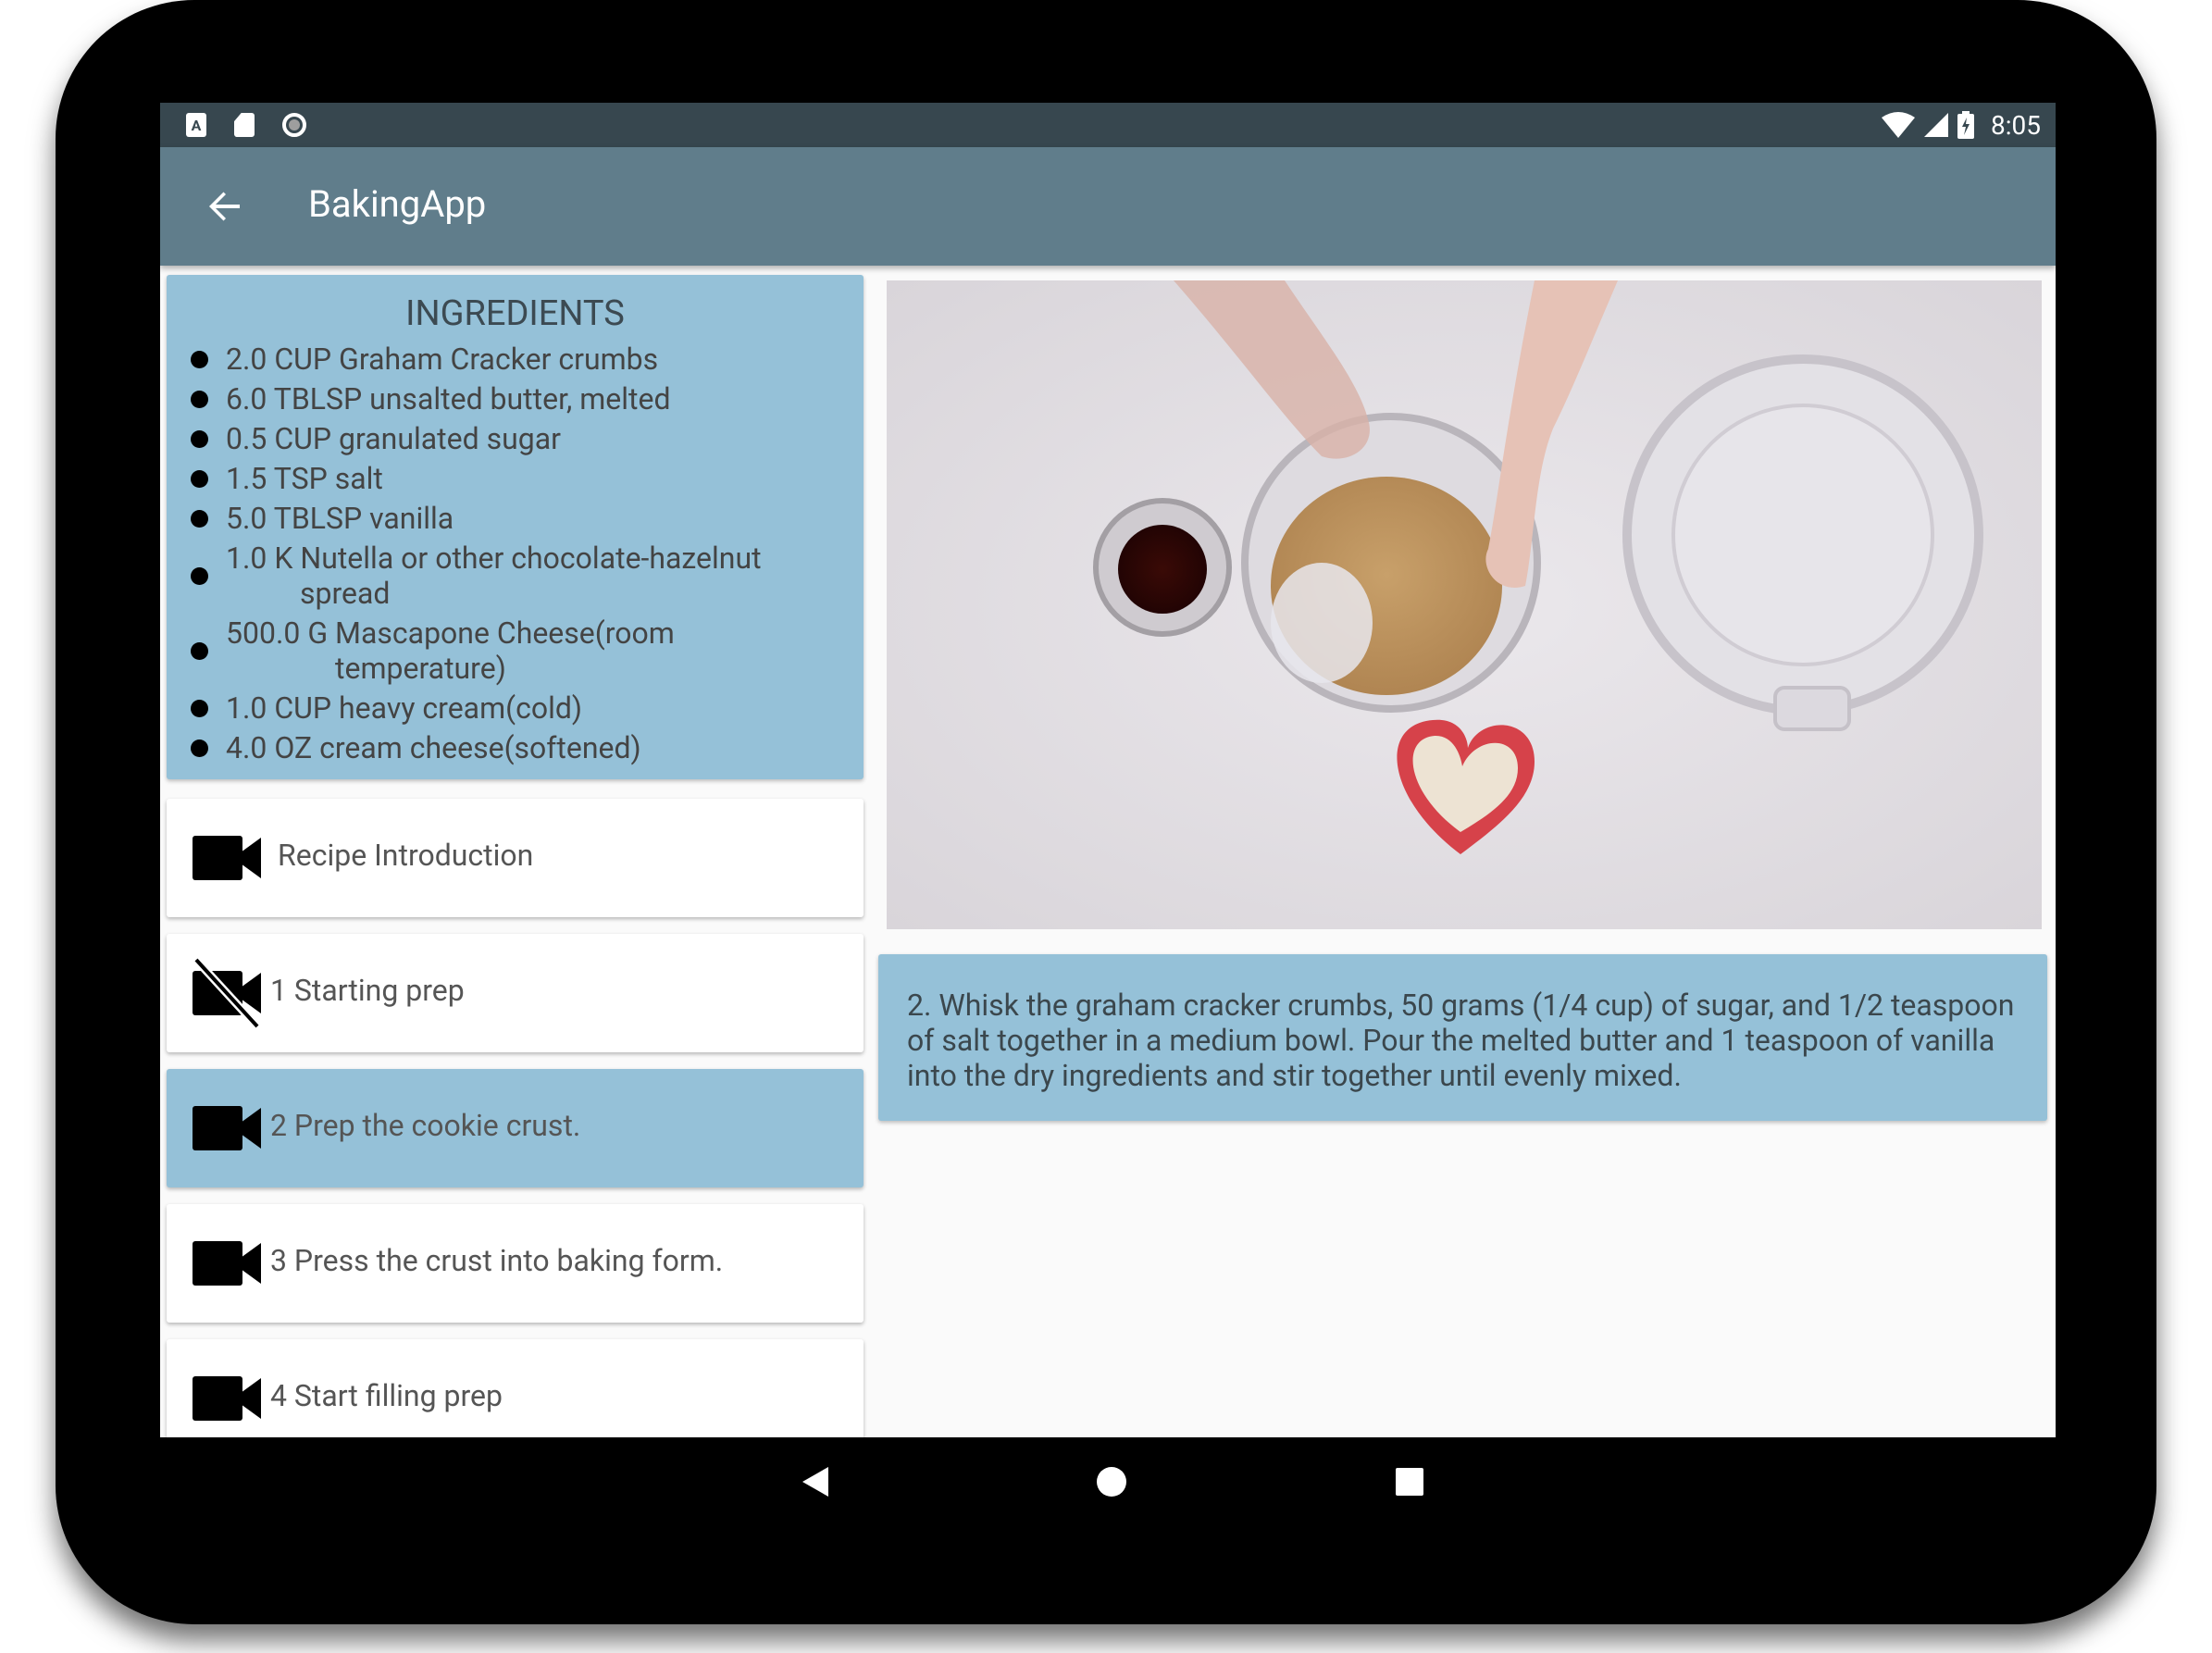 This screenshot has height=1653, width=2212. What do you see at coordinates (1111, 1482) in the screenshot?
I see `nav-home-icon` at bounding box center [1111, 1482].